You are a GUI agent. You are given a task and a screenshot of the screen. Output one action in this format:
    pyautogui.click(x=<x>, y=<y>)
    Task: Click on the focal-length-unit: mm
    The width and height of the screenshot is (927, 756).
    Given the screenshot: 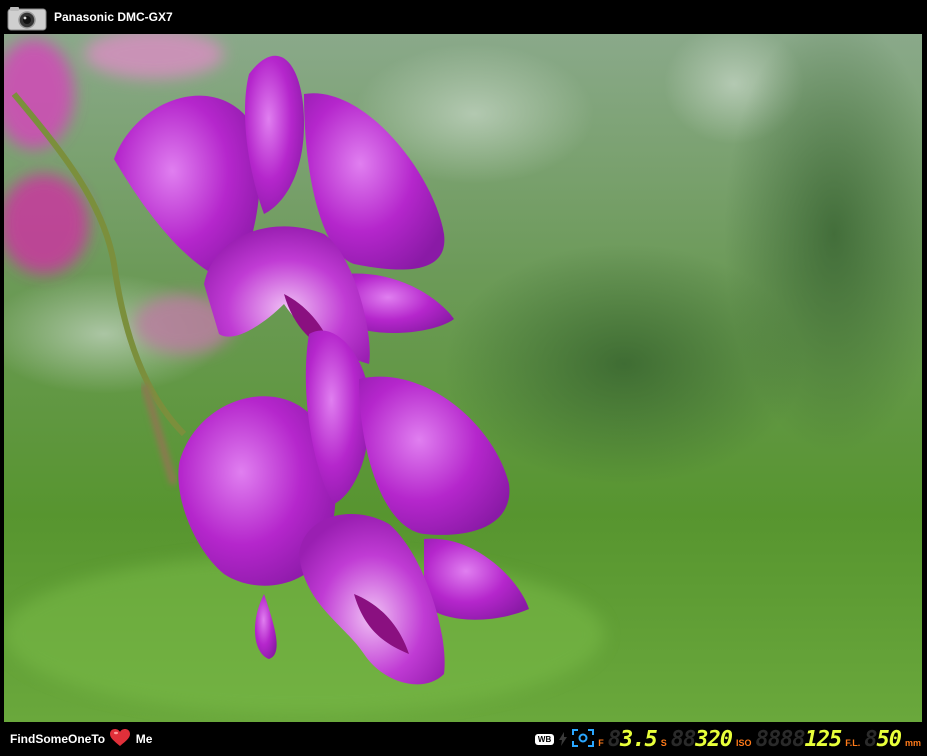 What is the action you would take?
    pyautogui.click(x=912, y=743)
    